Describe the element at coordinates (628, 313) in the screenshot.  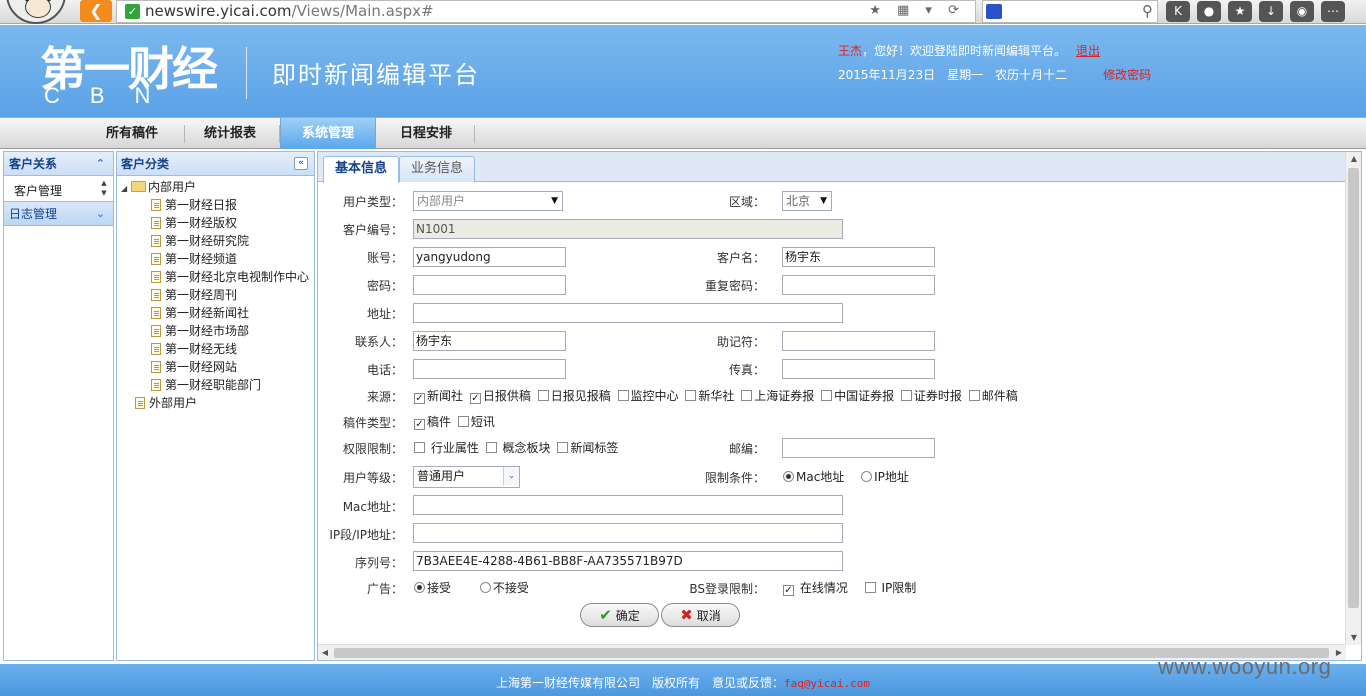
I see `address-field` at that location.